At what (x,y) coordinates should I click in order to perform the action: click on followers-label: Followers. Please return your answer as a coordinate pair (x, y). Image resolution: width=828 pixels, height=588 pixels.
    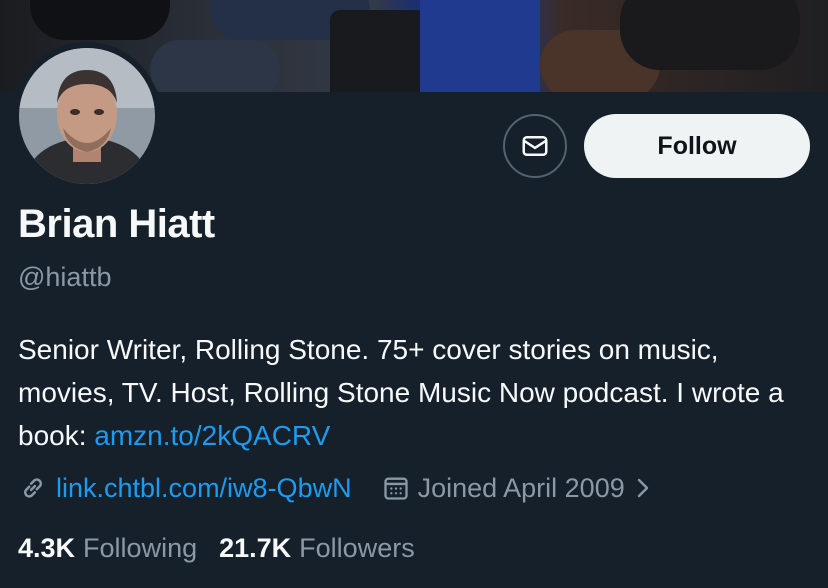
    Looking at the image, I should click on (357, 547).